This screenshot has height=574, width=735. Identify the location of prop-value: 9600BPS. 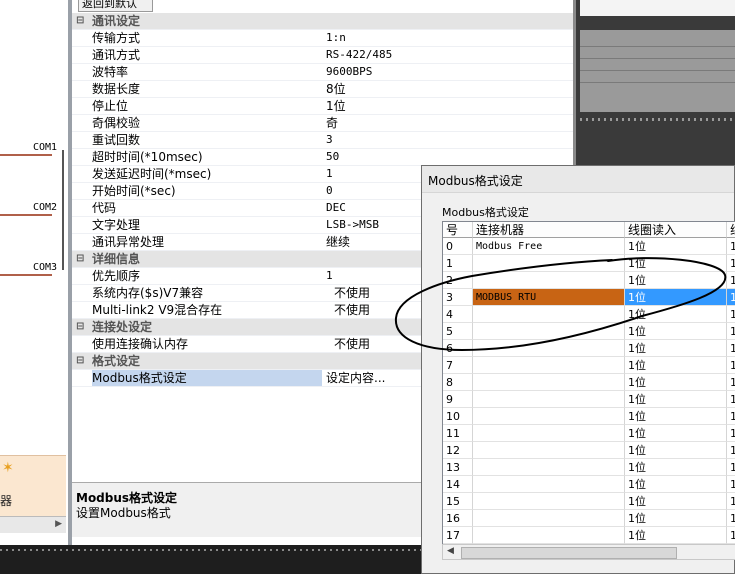
(349, 72).